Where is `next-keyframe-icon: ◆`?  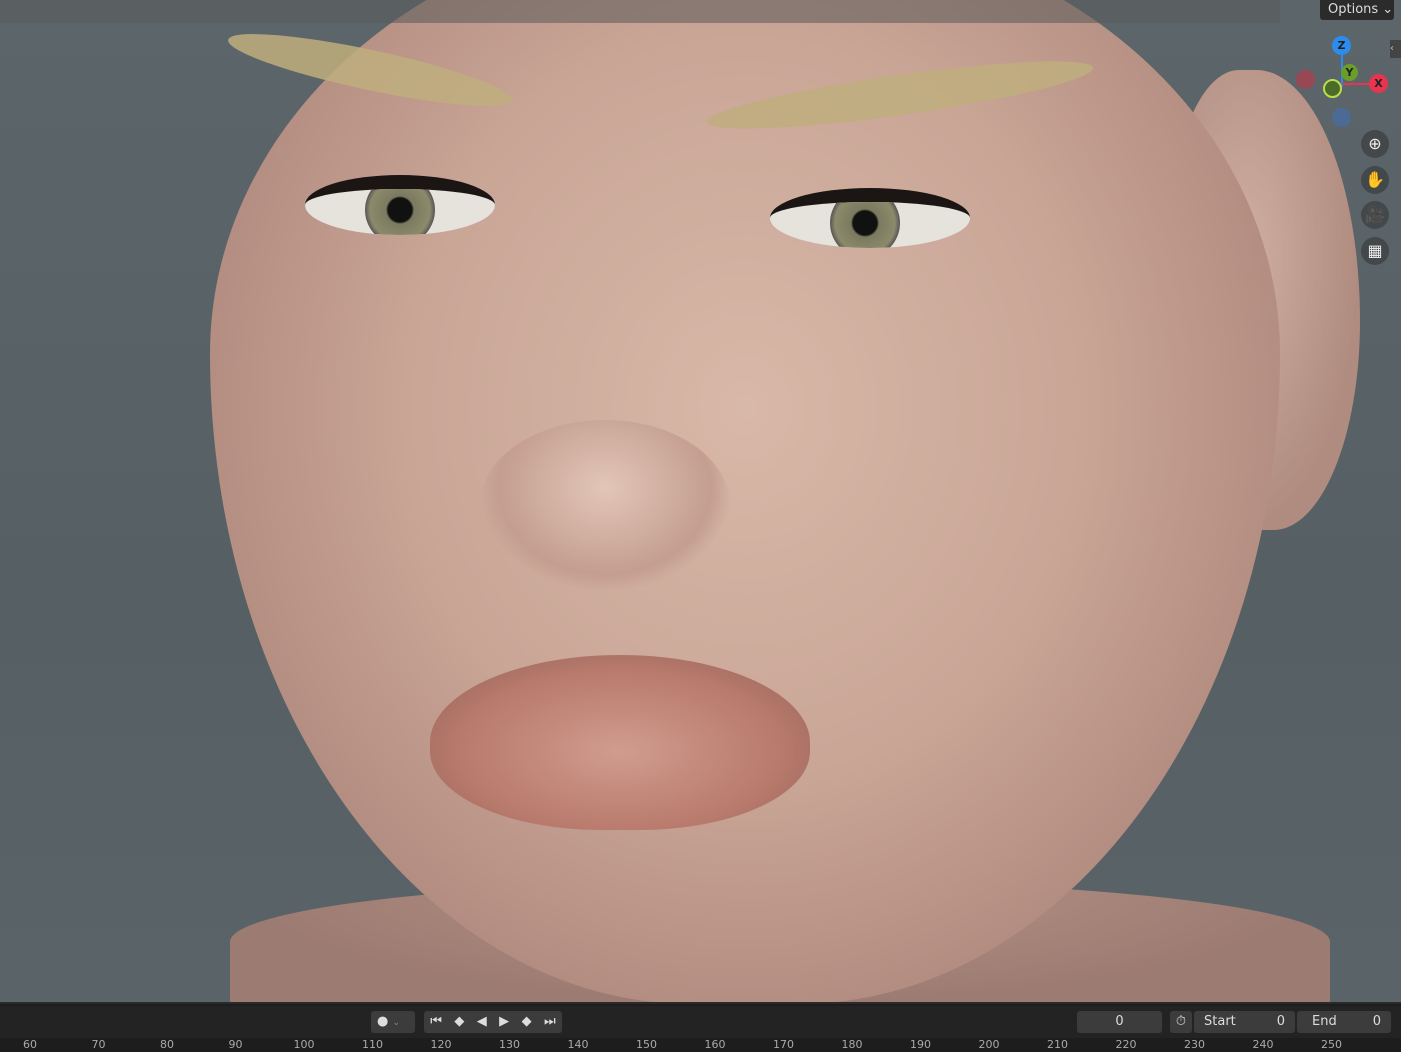 next-keyframe-icon: ◆ is located at coordinates (527, 1022).